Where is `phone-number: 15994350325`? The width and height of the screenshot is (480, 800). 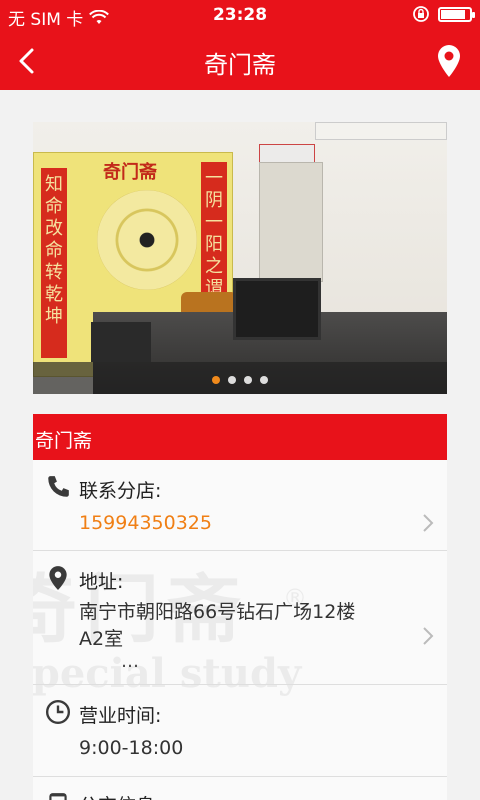
phone-number: 15994350325 is located at coordinates (145, 523).